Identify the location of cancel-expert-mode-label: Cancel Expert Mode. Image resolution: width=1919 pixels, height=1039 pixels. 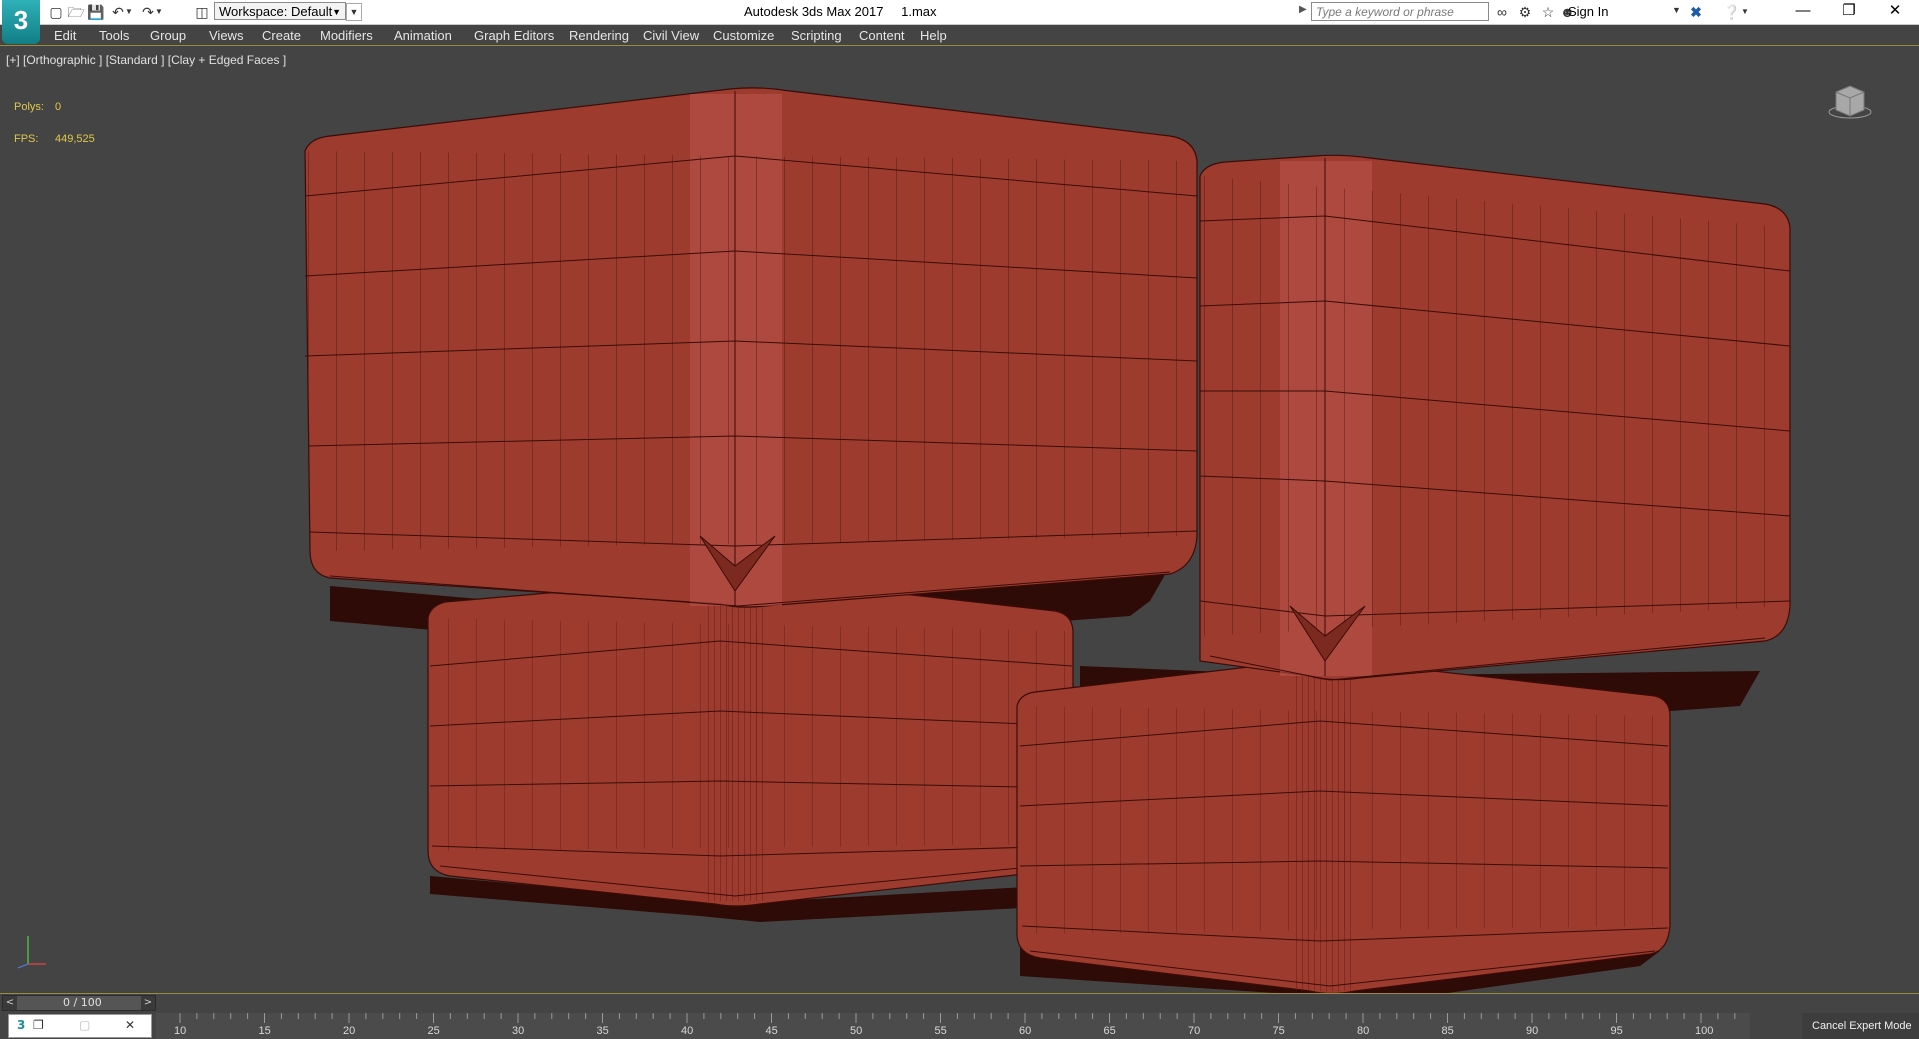
(1862, 1026).